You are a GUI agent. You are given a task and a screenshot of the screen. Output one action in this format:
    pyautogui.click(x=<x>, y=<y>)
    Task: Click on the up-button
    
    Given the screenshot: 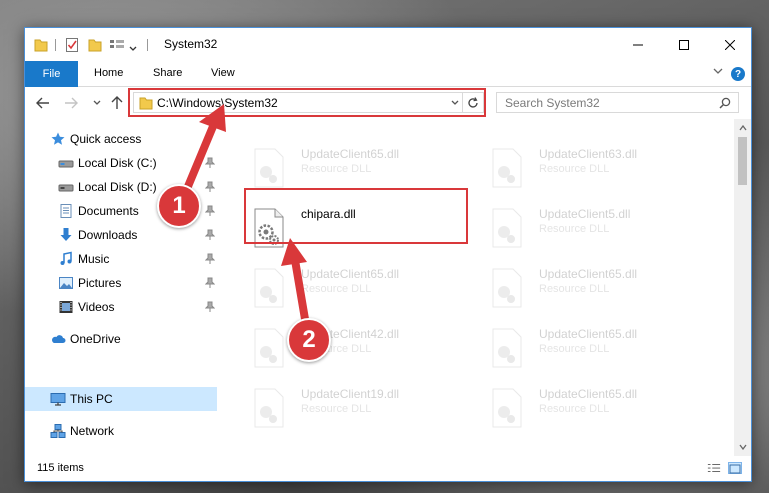 What is the action you would take?
    pyautogui.click(x=117, y=103)
    